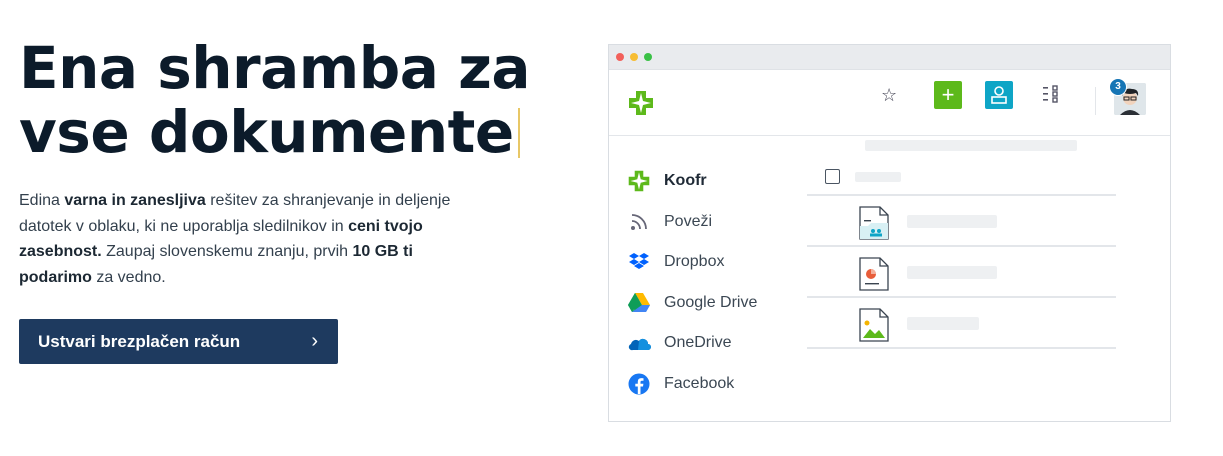  I want to click on sidebar-item-label: Poveži, so click(688, 221).